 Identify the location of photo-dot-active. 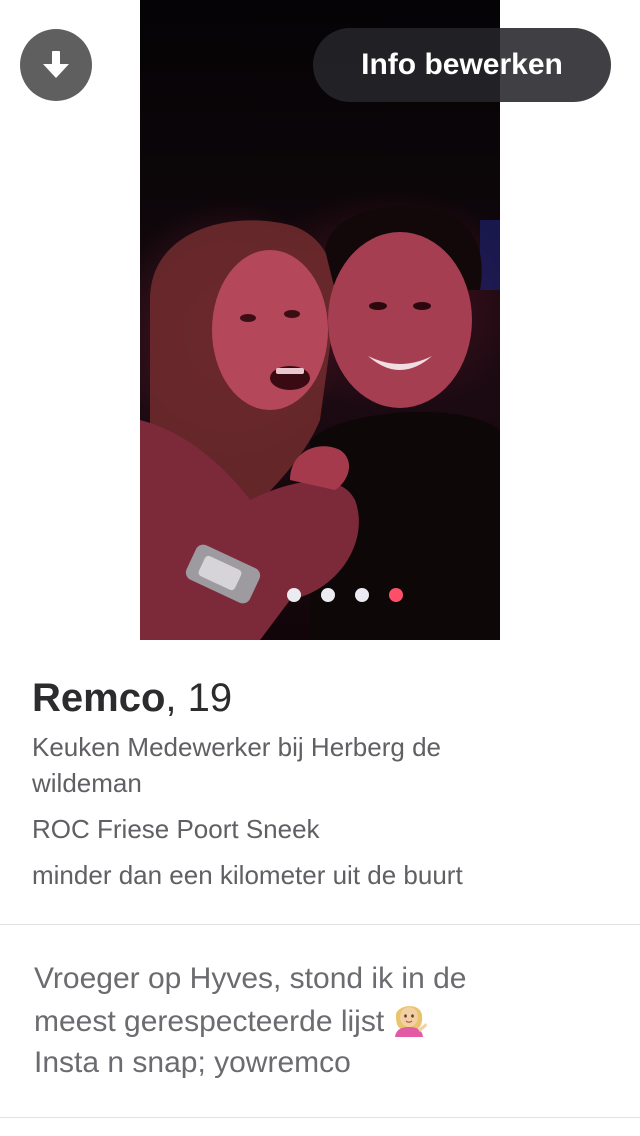
(396, 595).